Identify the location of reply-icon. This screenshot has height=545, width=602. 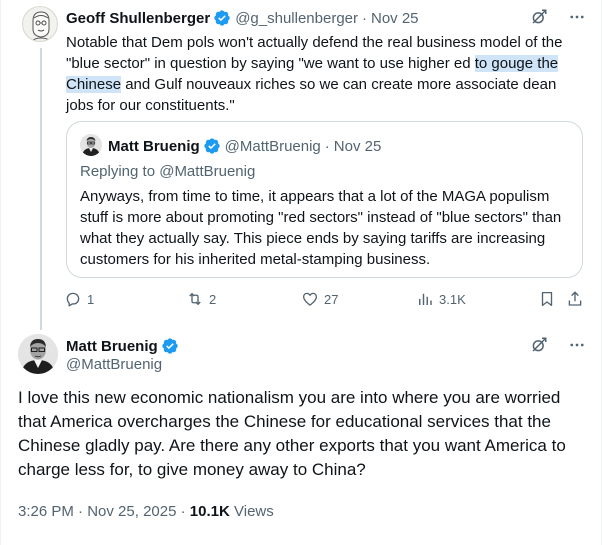
(73, 299).